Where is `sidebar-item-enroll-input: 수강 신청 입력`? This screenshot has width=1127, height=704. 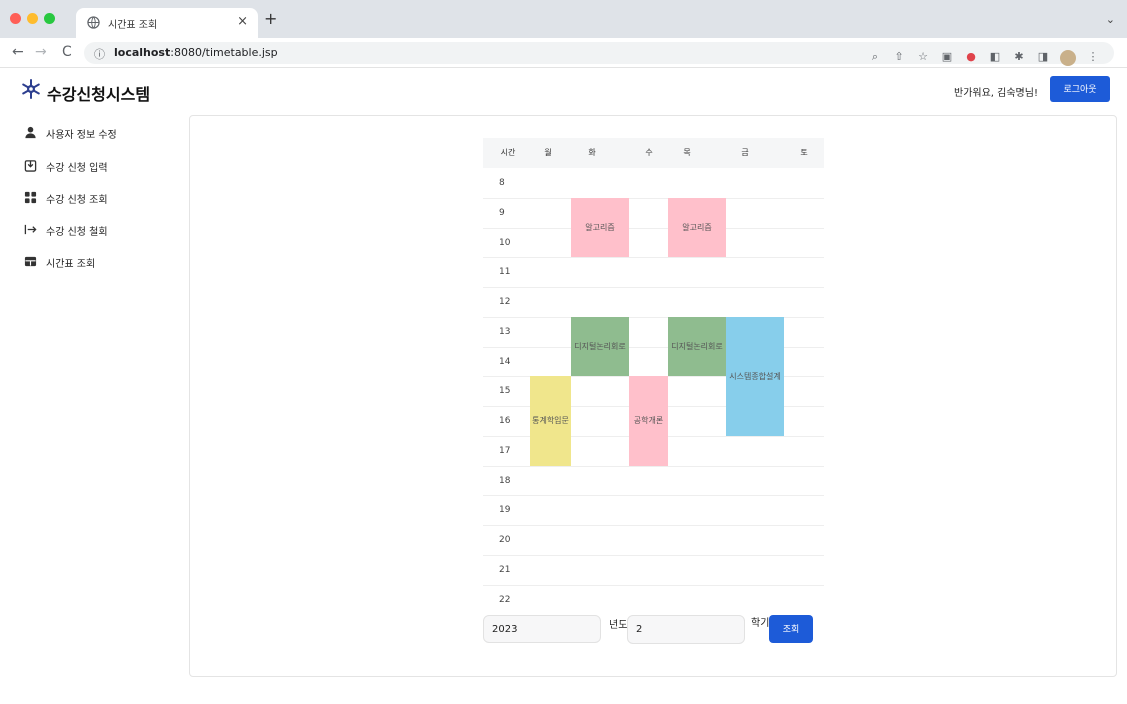
sidebar-item-enroll-input: 수강 신청 입력 is located at coordinates (65, 166).